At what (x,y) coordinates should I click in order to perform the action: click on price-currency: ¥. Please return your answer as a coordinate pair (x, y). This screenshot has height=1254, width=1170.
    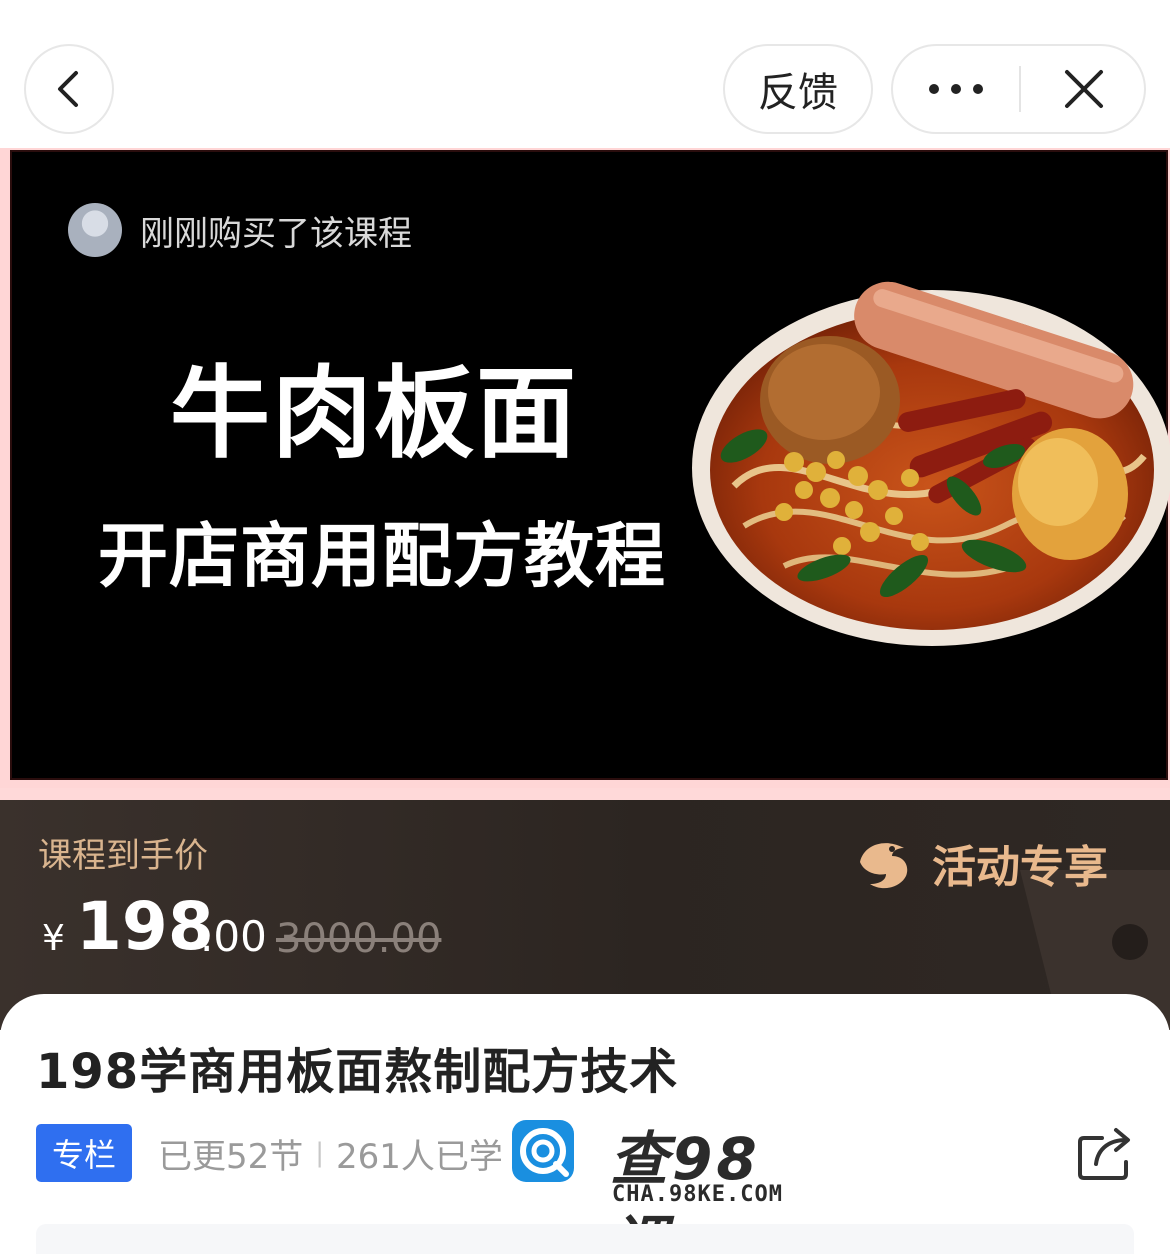
    Looking at the image, I should click on (53, 938).